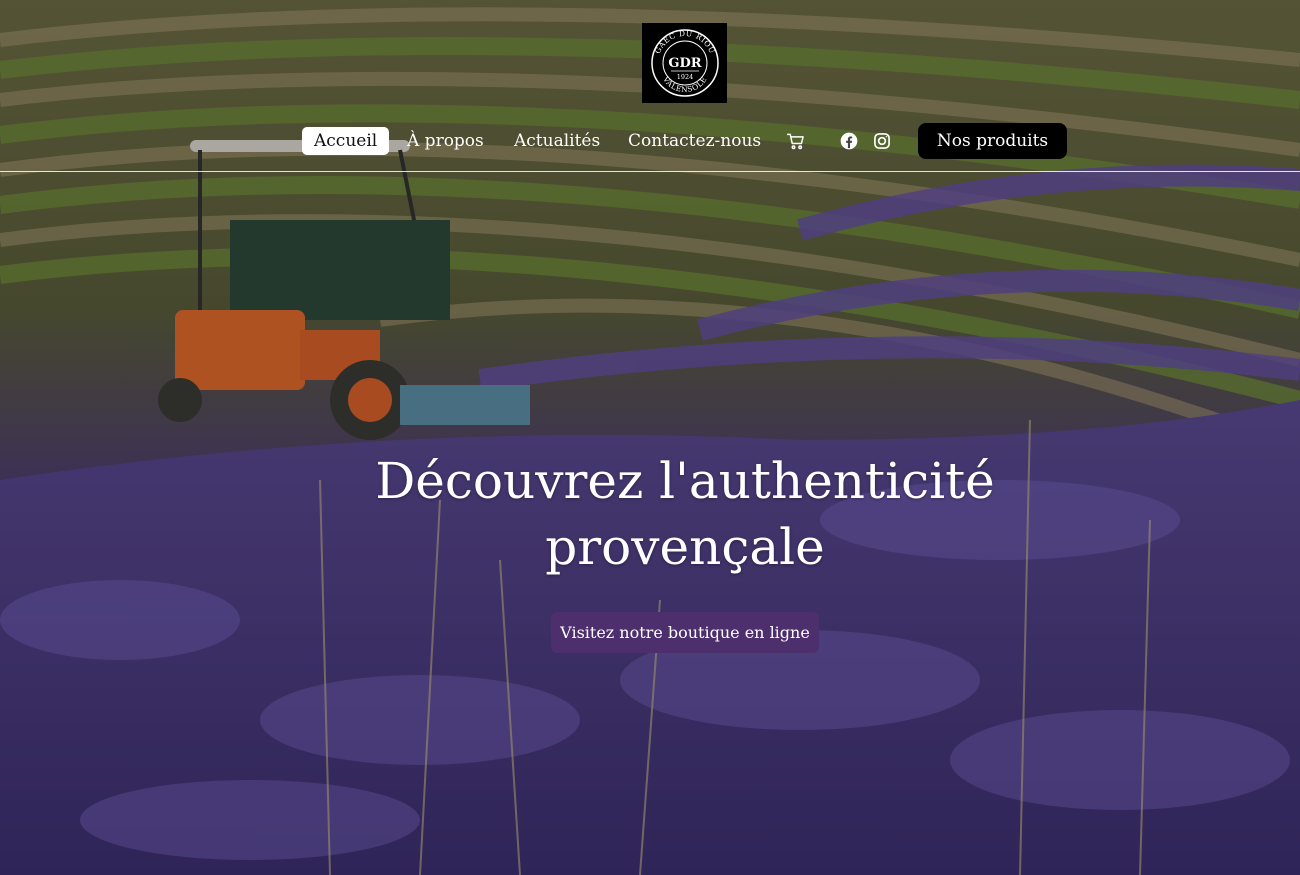  I want to click on logo-ring-top: GAEC DU RIOU, so click(684, 42).